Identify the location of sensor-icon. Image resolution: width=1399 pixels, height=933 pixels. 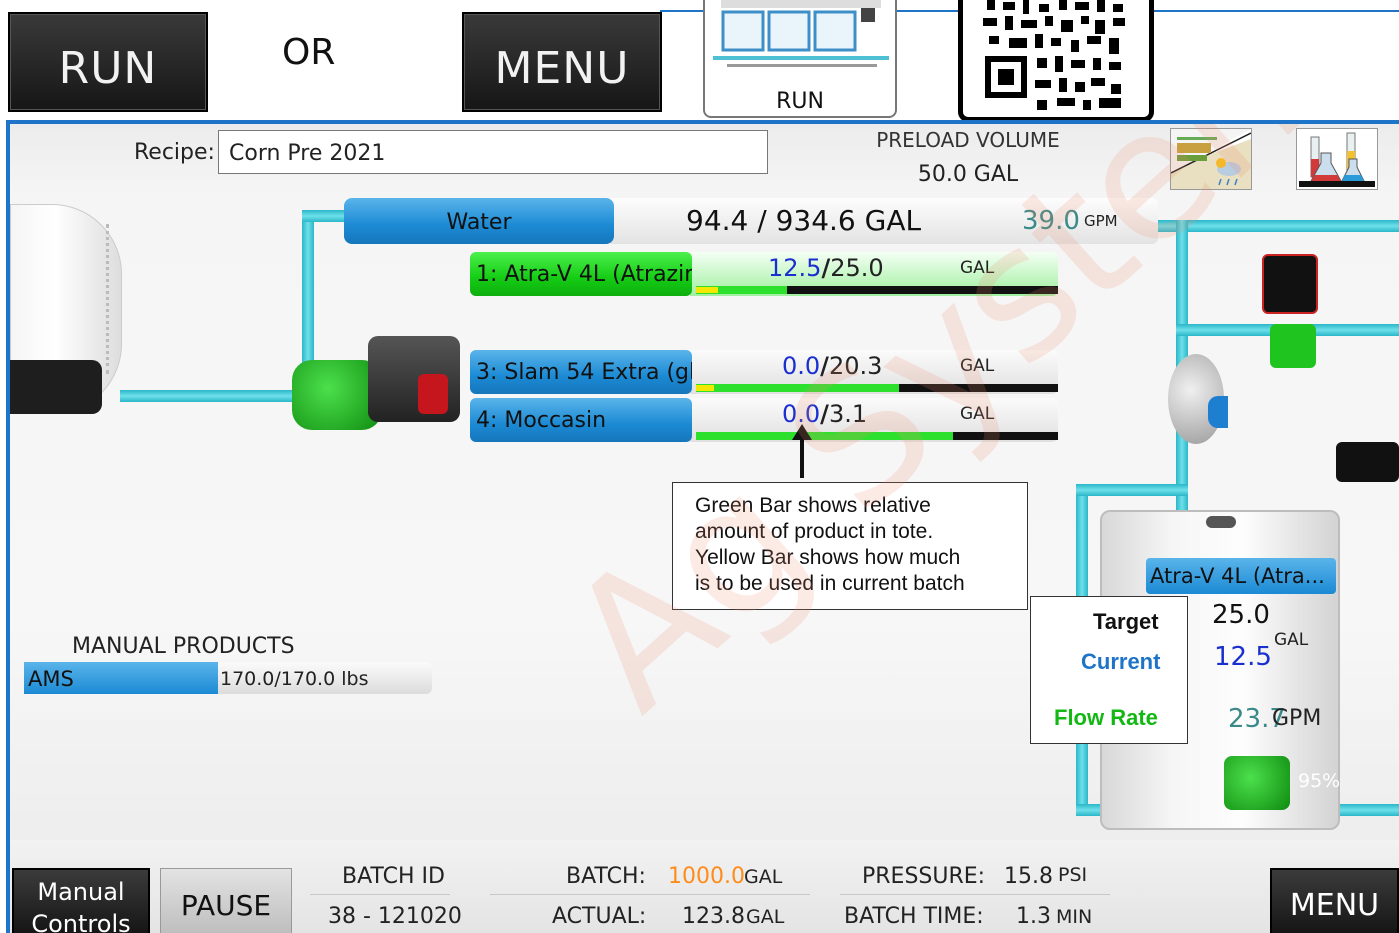
(1218, 412).